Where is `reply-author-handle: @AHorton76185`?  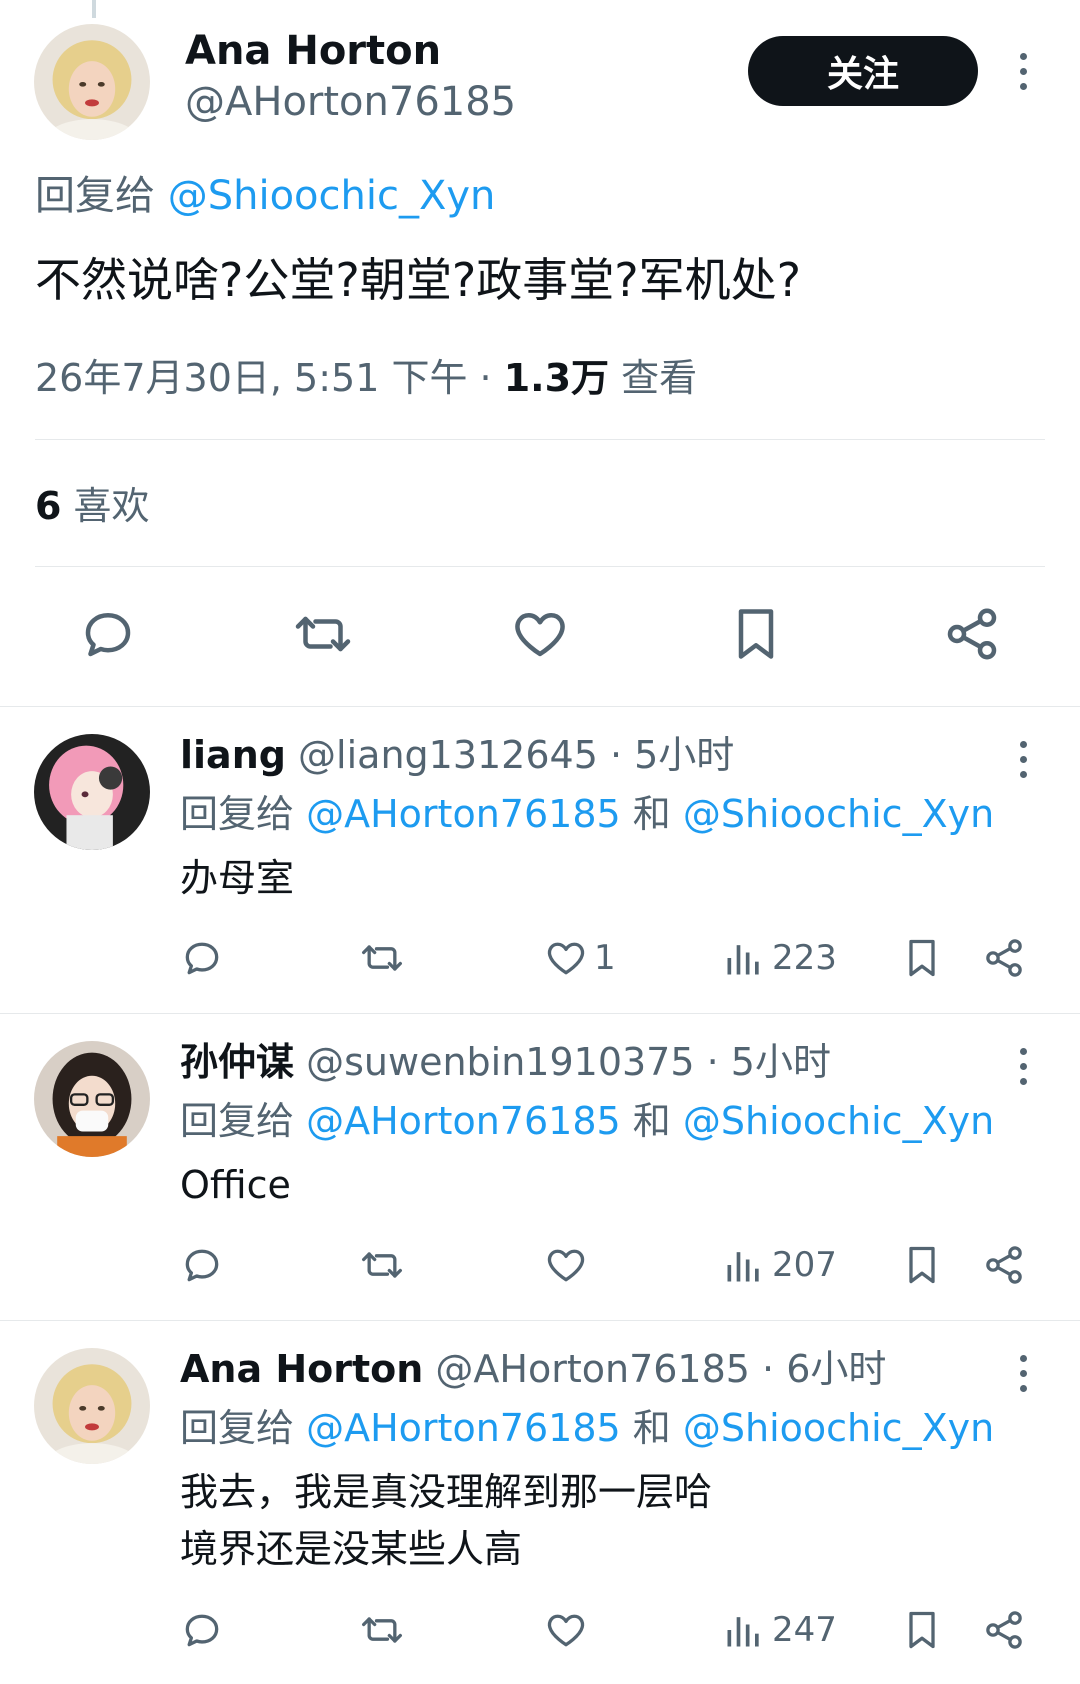 reply-author-handle: @AHorton76185 is located at coordinates (592, 1369).